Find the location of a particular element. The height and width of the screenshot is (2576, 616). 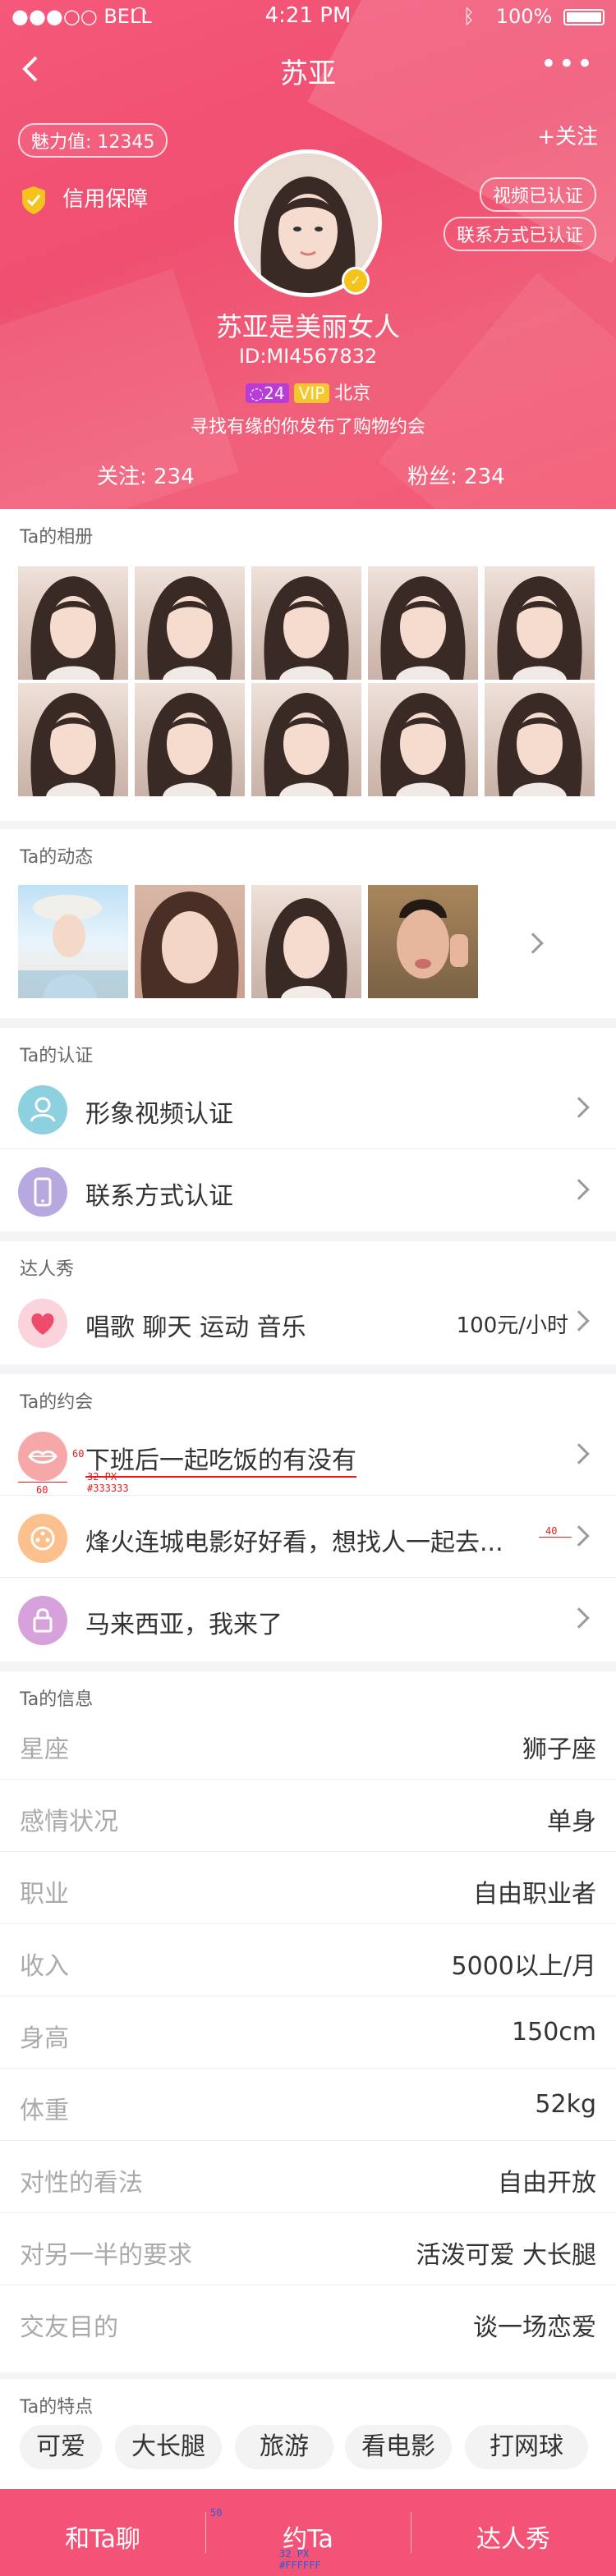

follow-button: +关注 is located at coordinates (567, 135).